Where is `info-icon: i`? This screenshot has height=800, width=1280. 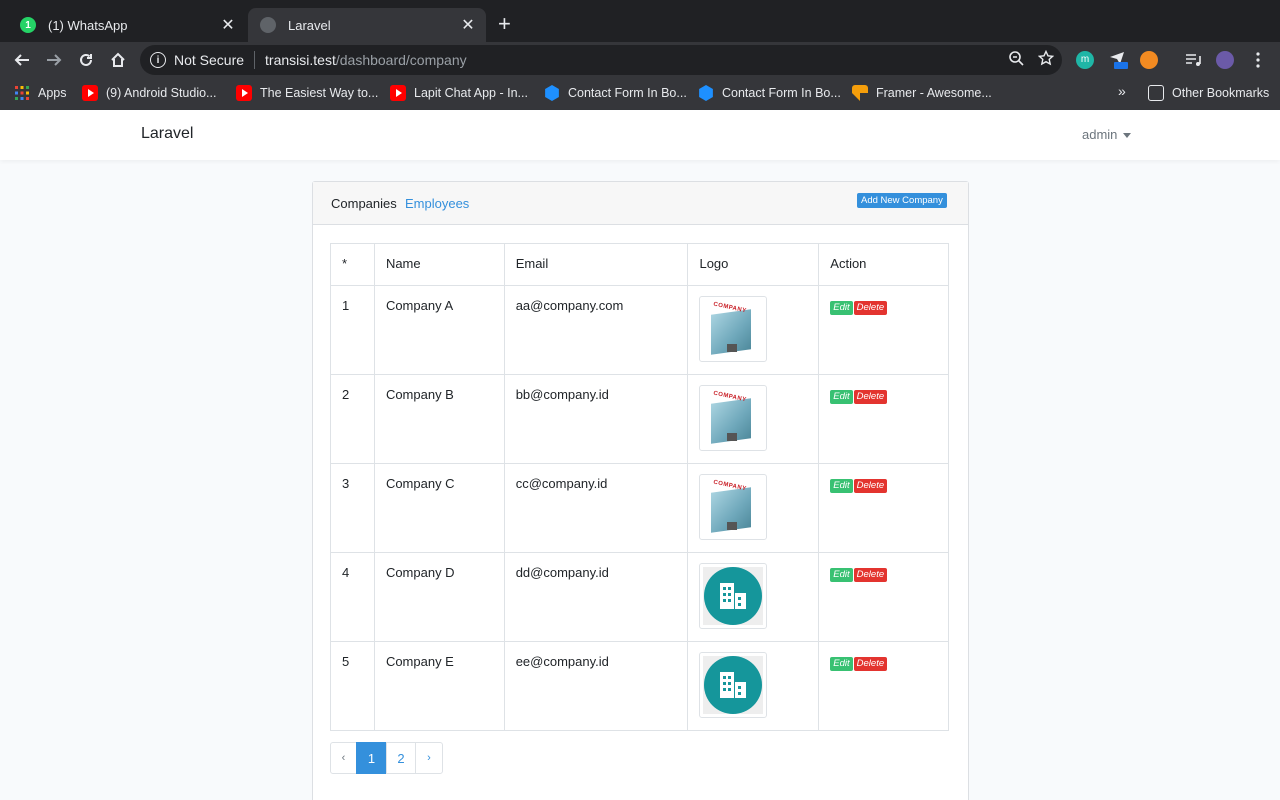
info-icon: i is located at coordinates (158, 60).